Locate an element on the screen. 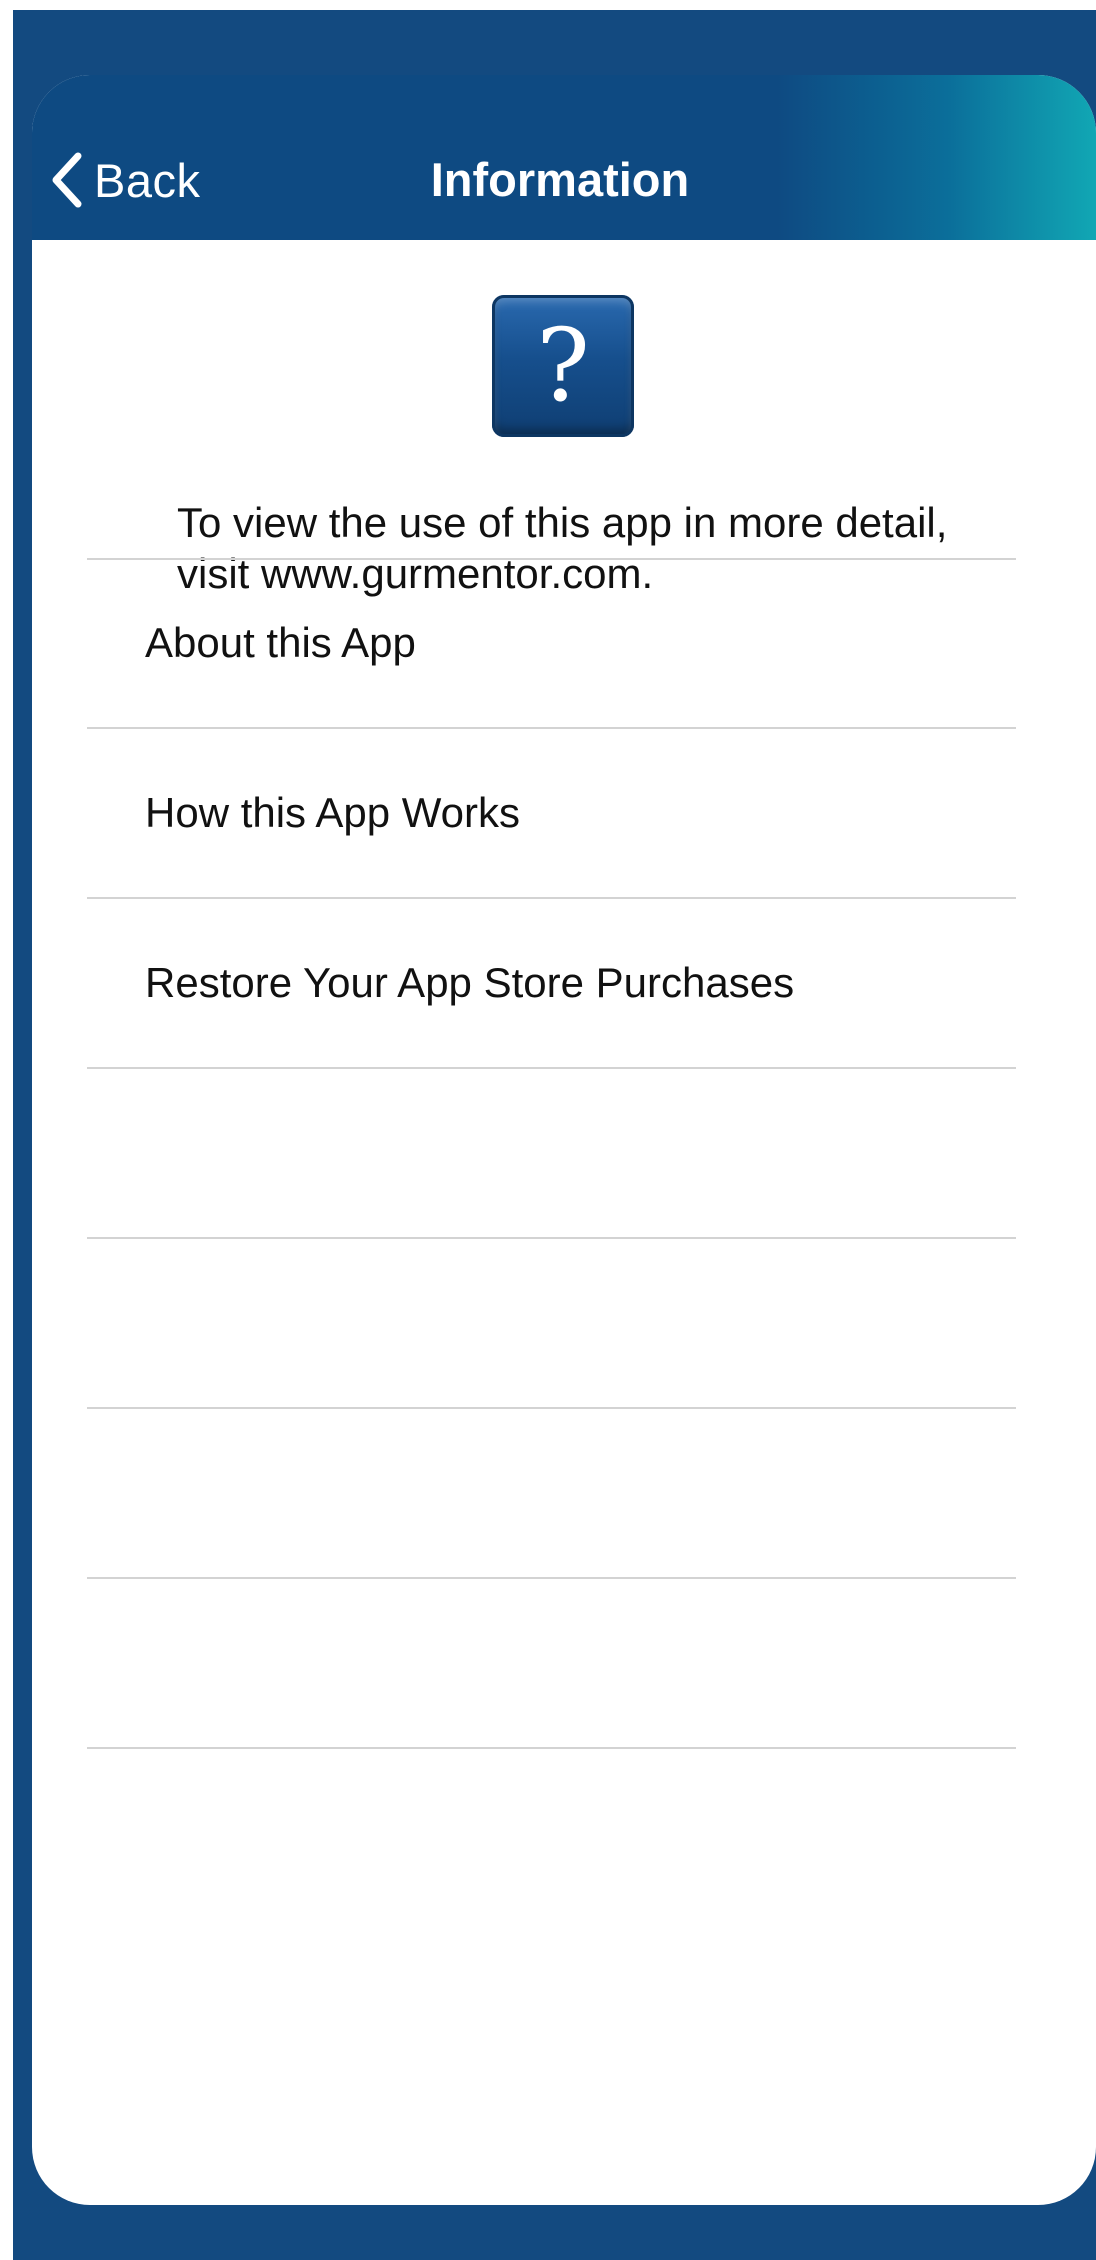 This screenshot has height=2260, width=1096. navigation-bar: Back Information is located at coordinates (564, 157).